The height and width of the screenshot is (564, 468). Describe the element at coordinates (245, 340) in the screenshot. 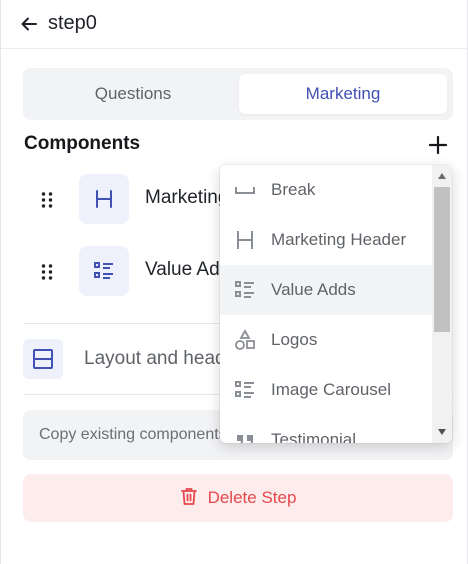

I see `shapes-icon` at that location.